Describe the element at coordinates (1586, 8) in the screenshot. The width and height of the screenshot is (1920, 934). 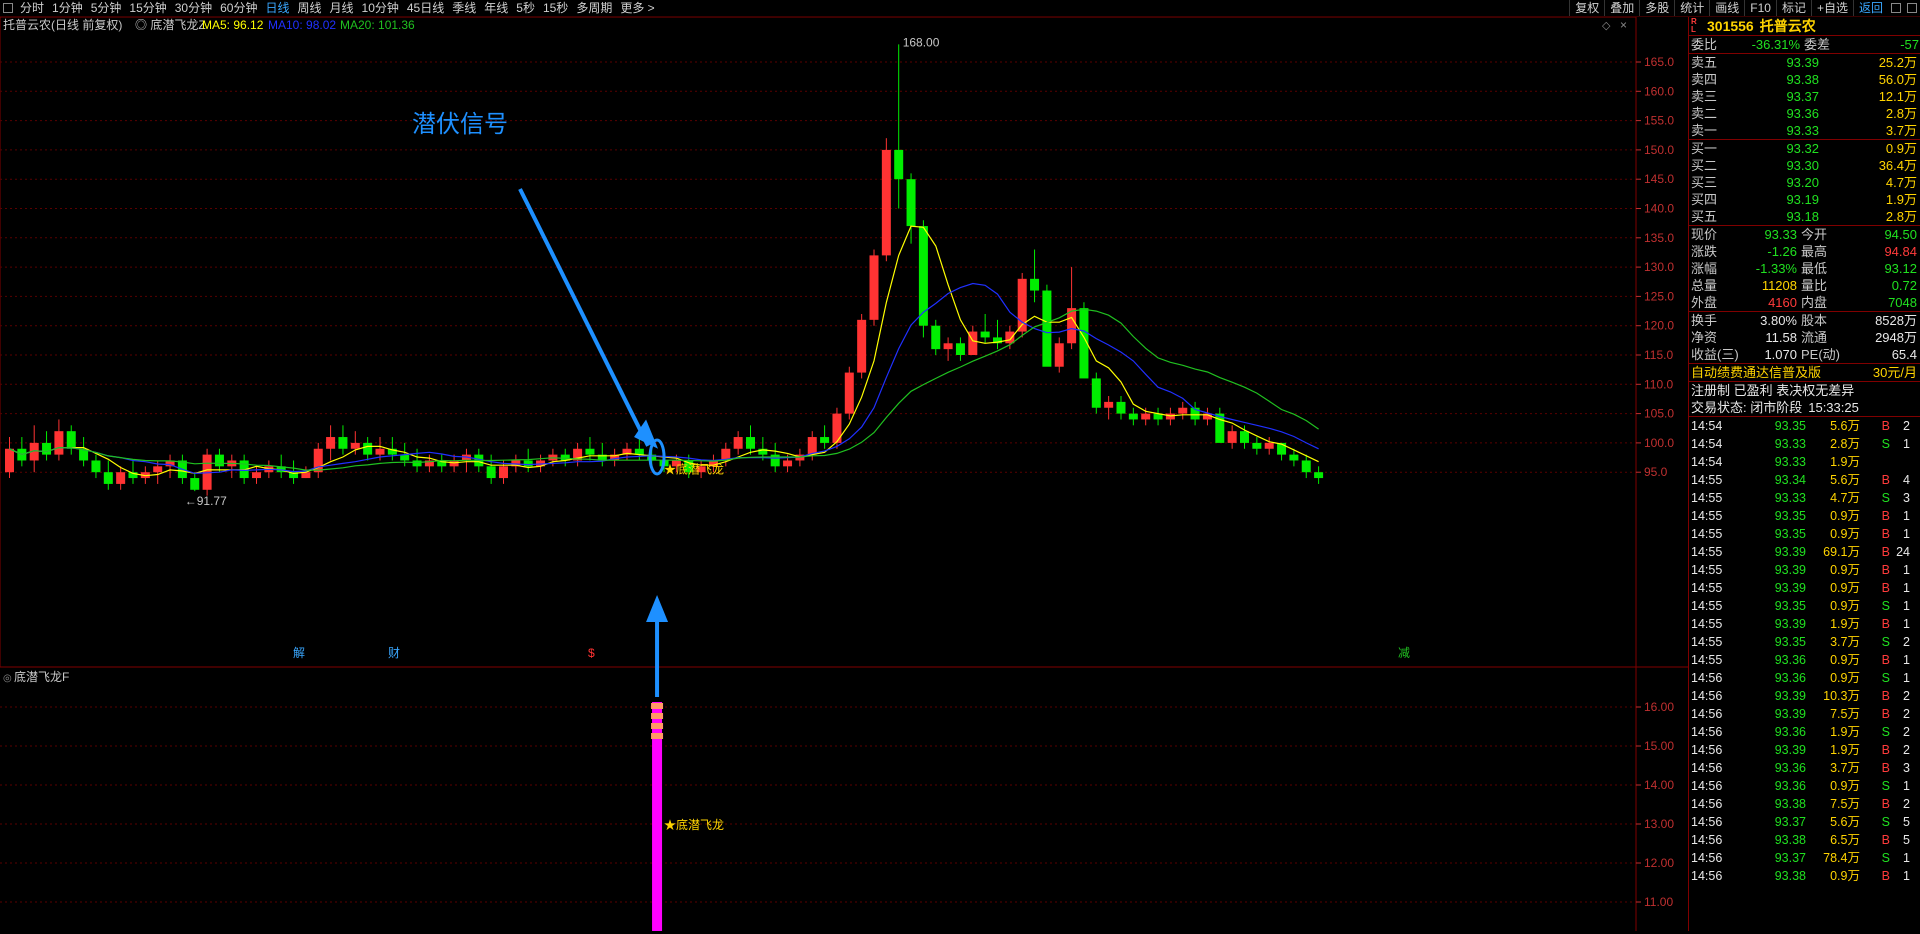
I see `toolbar-button-0: 复权` at that location.